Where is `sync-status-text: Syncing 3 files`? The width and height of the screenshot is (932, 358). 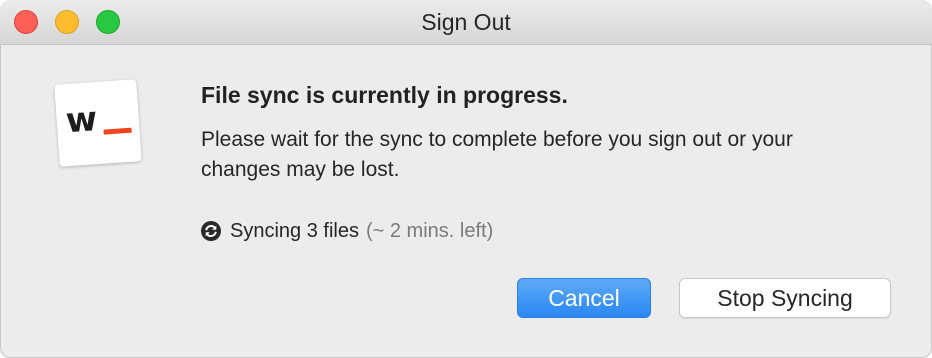 sync-status-text: Syncing 3 files is located at coordinates (294, 230).